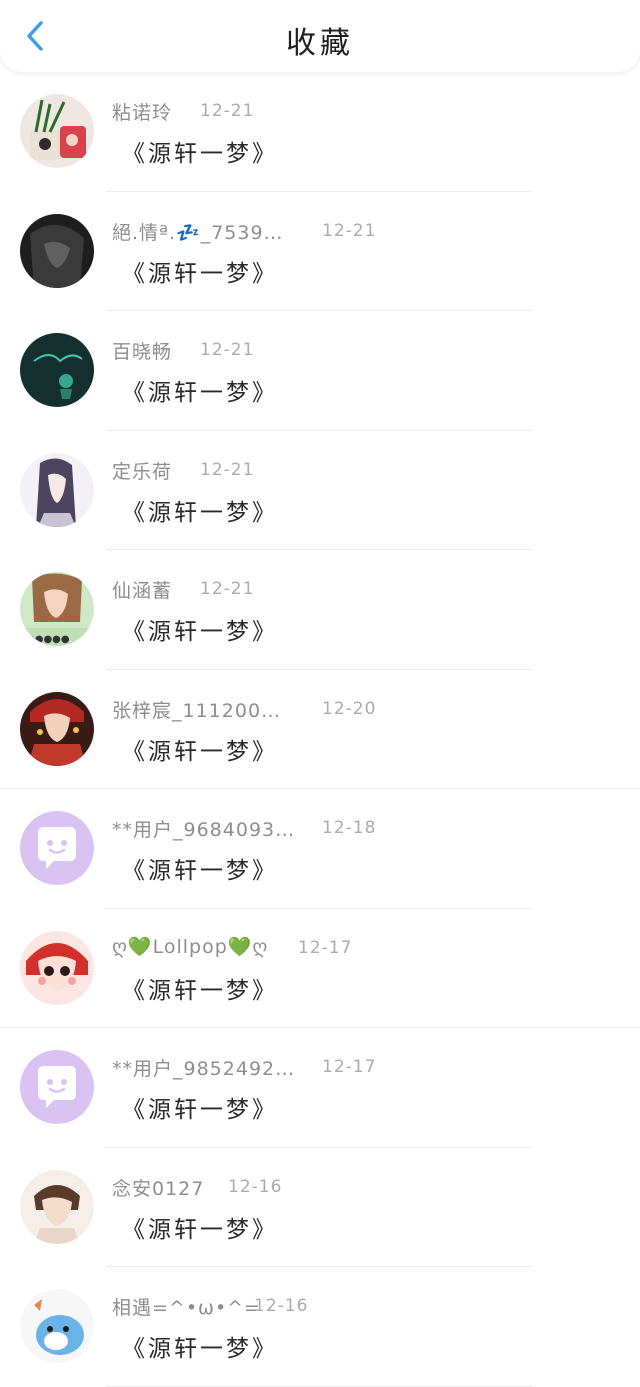 Image resolution: width=640 pixels, height=1387 pixels. What do you see at coordinates (320, 1327) in the screenshot?
I see `list-item: 相遇=^•ω•^= 12-16 《源轩一梦》` at bounding box center [320, 1327].